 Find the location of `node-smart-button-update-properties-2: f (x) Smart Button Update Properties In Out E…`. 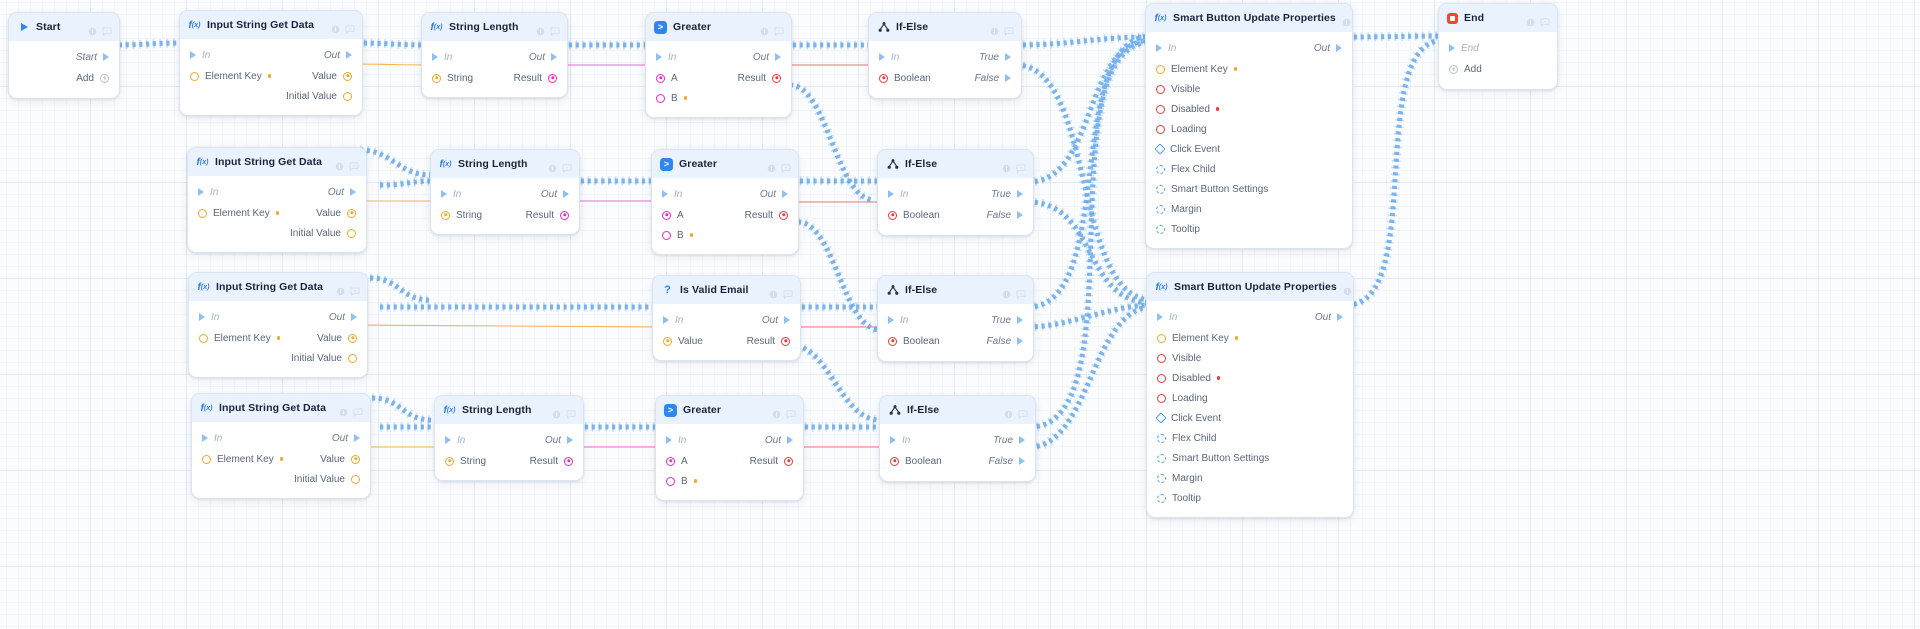

node-smart-button-update-properties-2: f (x) Smart Button Update Properties In Out E… is located at coordinates (1250, 395).